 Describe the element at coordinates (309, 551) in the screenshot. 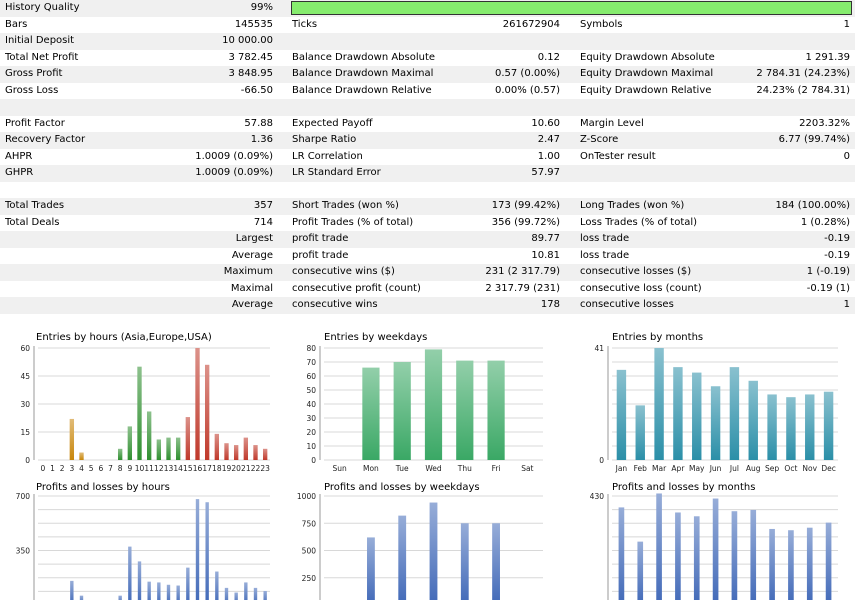

I see `y-tick-label: 500` at that location.